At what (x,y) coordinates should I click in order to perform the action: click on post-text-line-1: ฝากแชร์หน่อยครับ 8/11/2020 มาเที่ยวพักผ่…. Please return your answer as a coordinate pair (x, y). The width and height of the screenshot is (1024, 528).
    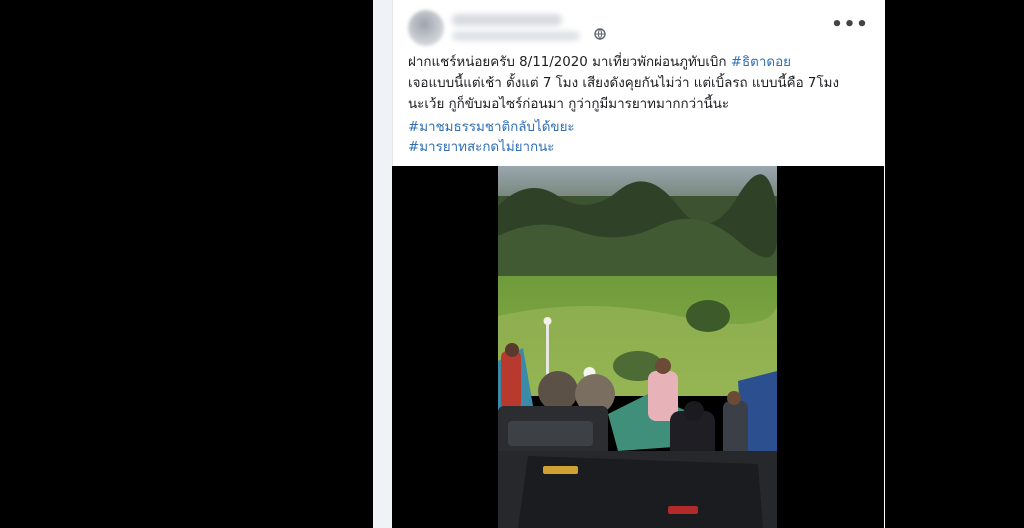
    Looking at the image, I should click on (643, 62).